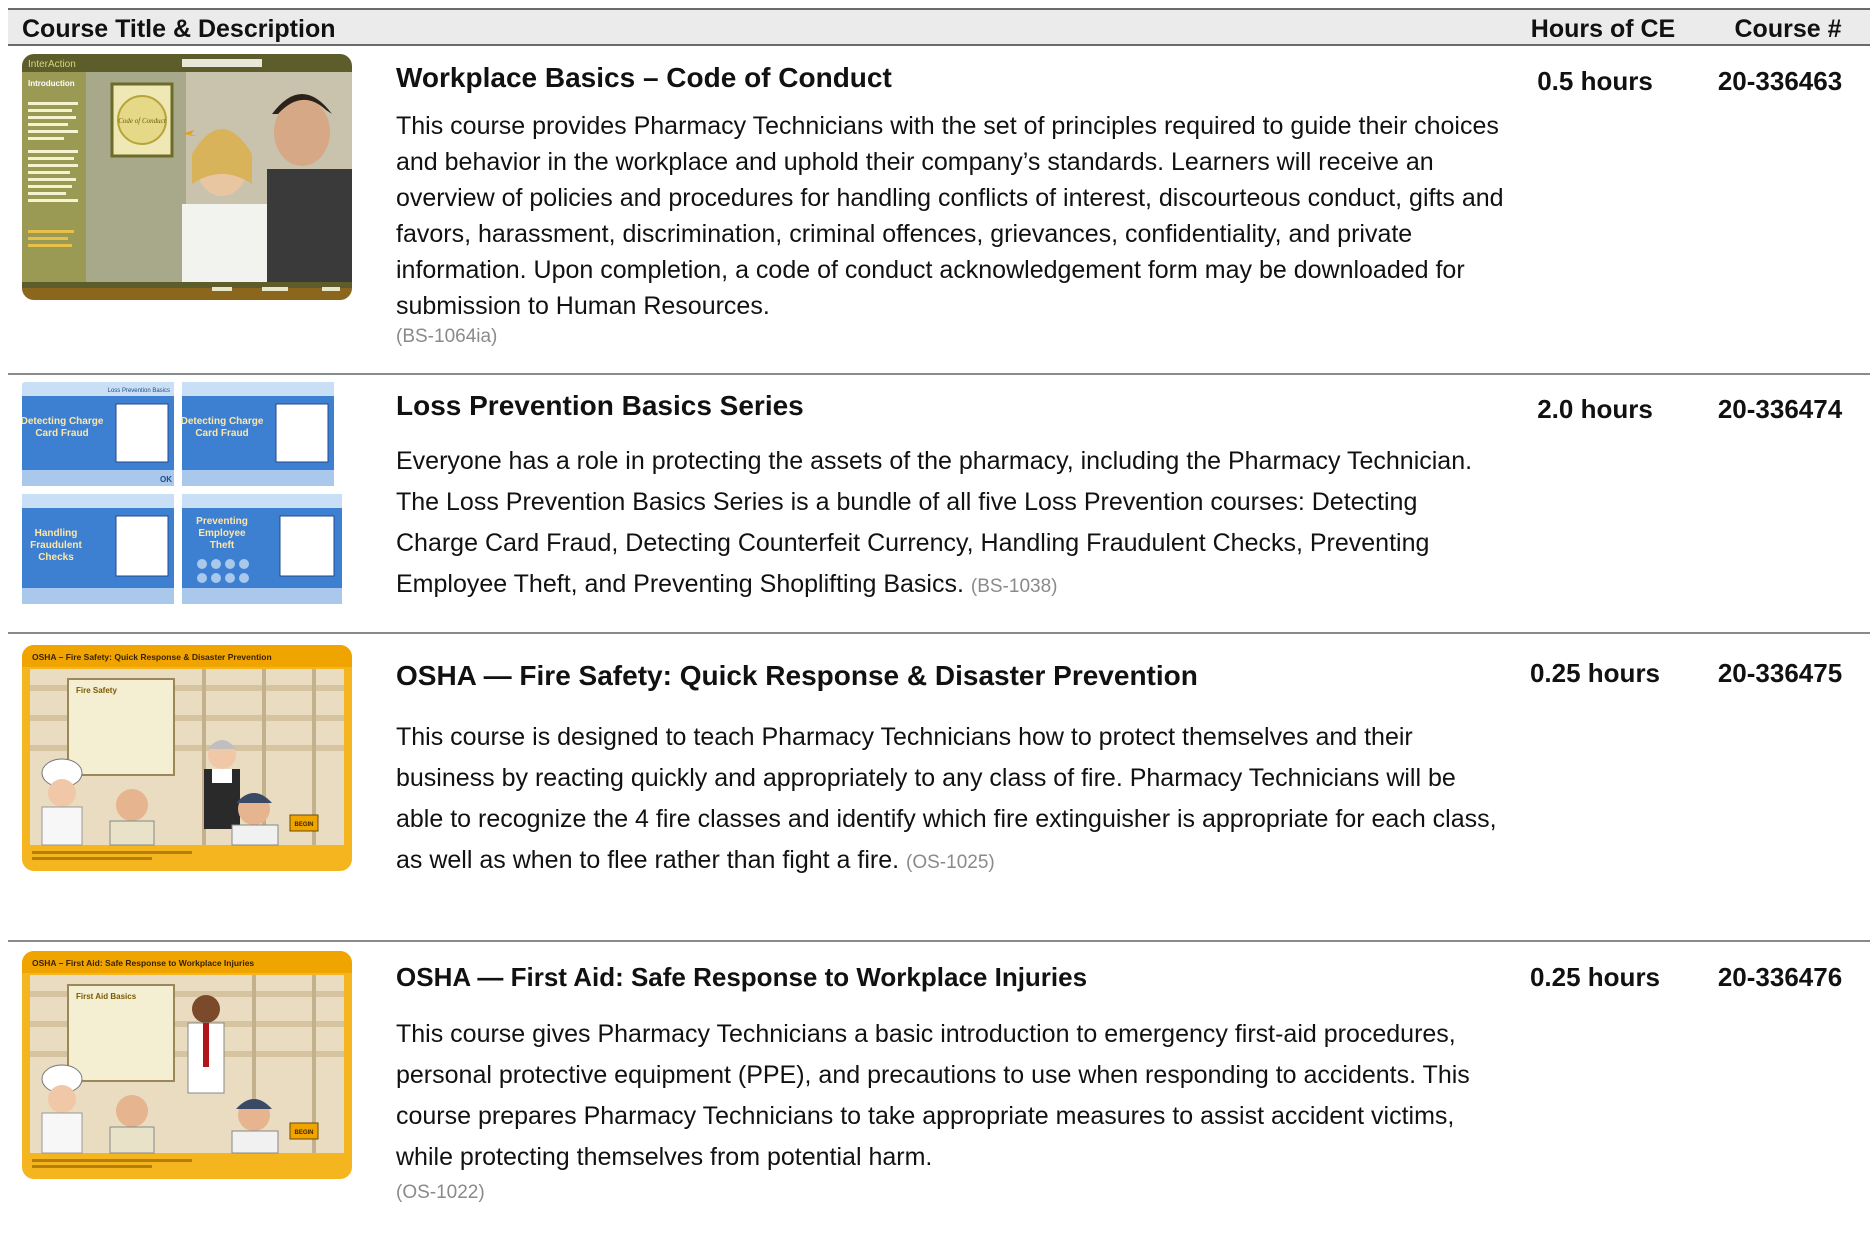  What do you see at coordinates (1603, 29) in the screenshot?
I see `header-hours-of-ce: Hours of CE` at bounding box center [1603, 29].